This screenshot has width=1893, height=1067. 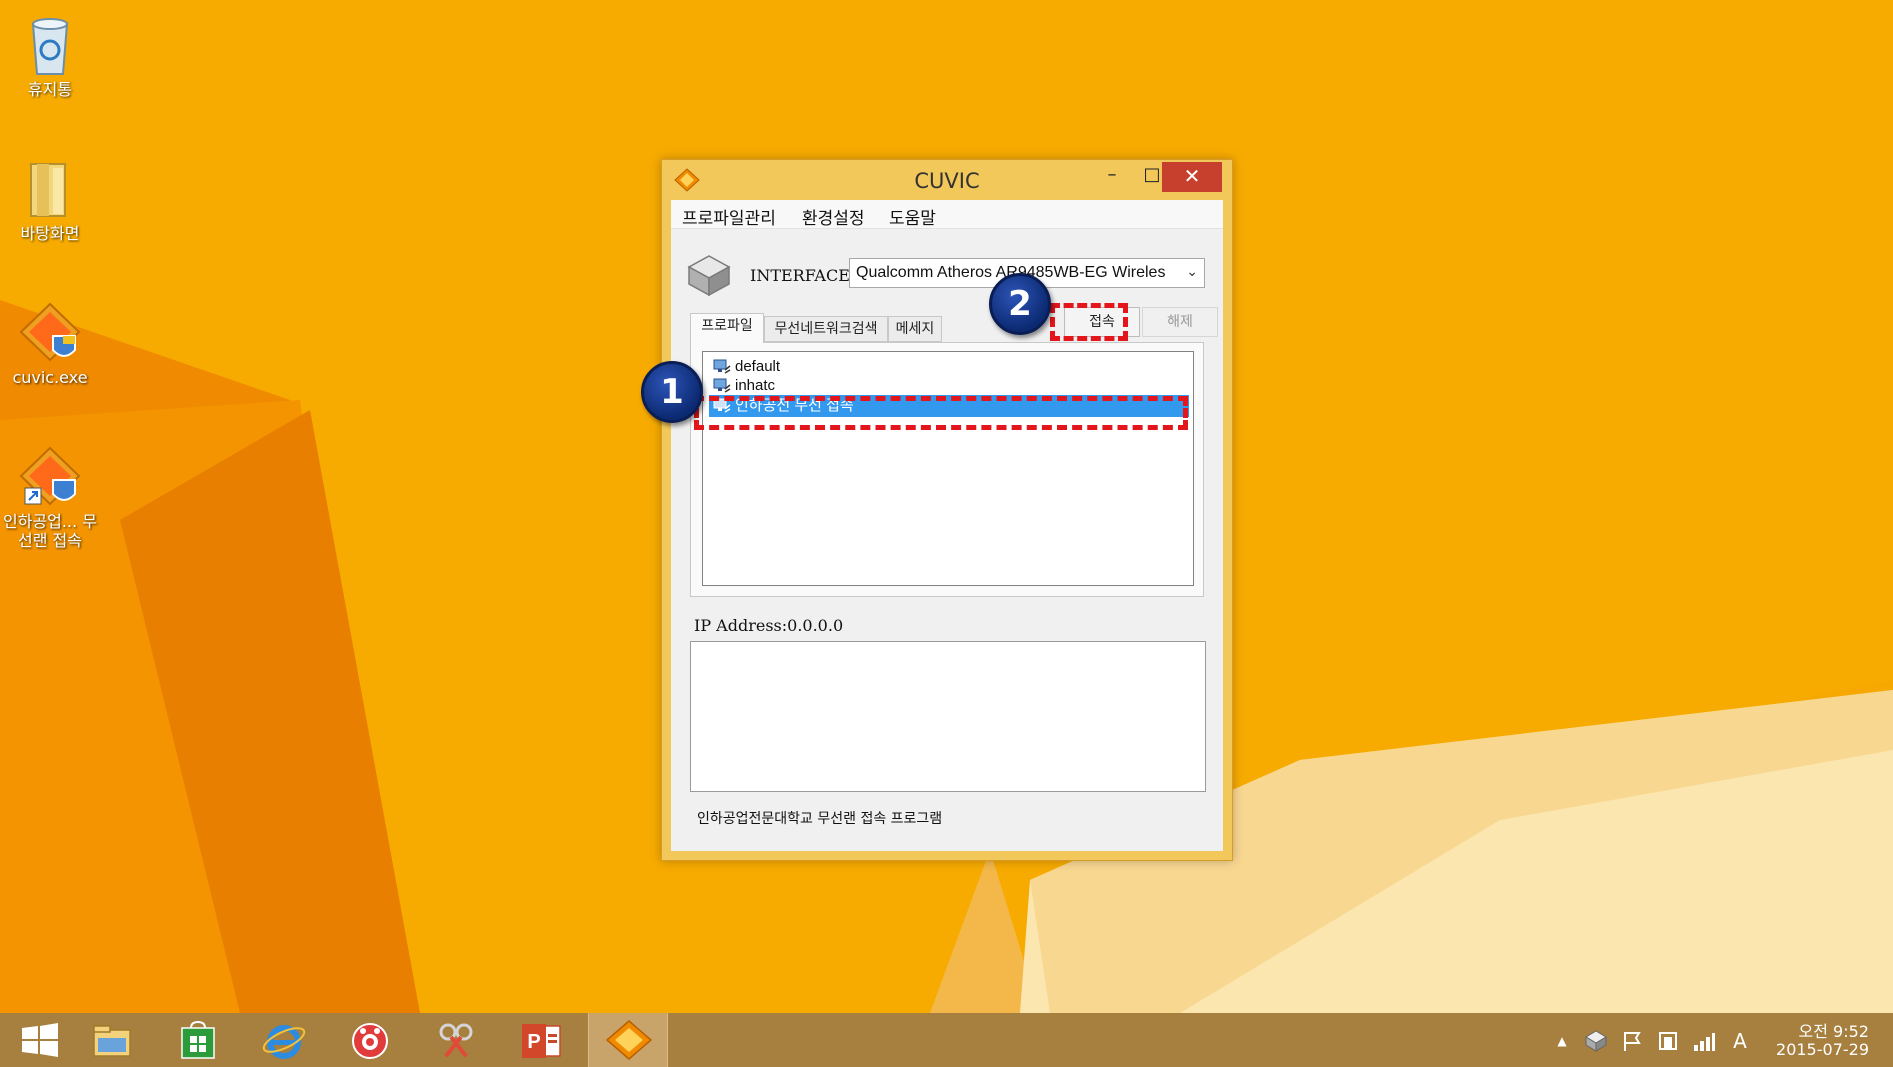 I want to click on svg-text: P, so click(x=533, y=1042).